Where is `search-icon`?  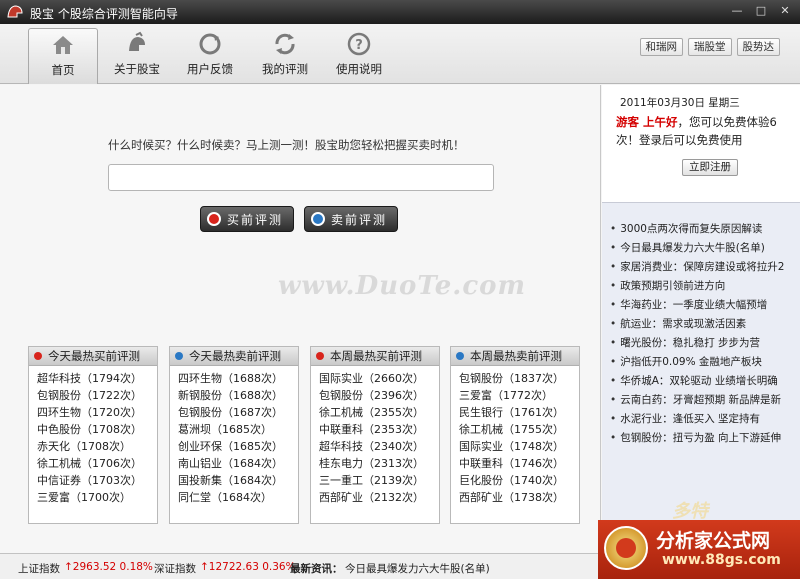 search-icon is located at coordinates (318, 219).